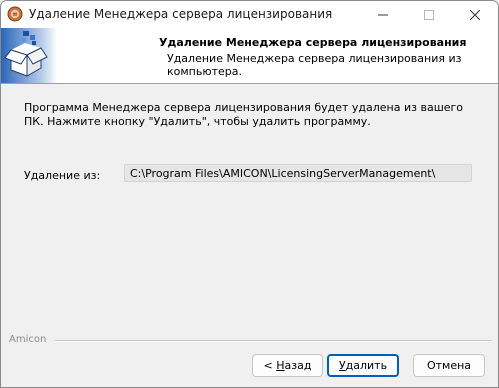 Image resolution: width=499 pixels, height=388 pixels. I want to click on uninstall-from-label: Удаление из:, so click(62, 175).